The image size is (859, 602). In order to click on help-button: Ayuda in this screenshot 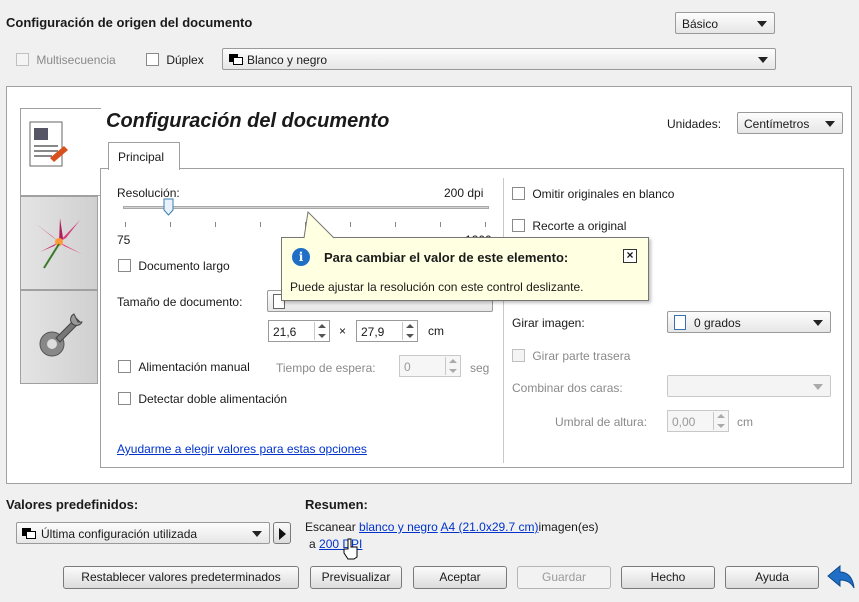, I will do `click(772, 577)`.